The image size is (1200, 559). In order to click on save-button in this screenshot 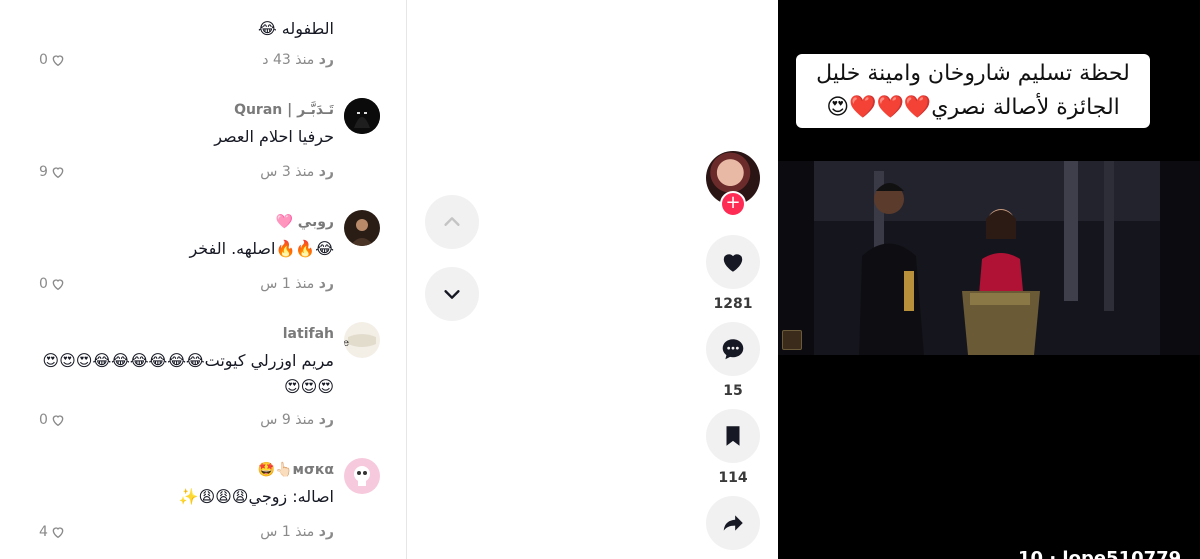, I will do `click(733, 436)`.